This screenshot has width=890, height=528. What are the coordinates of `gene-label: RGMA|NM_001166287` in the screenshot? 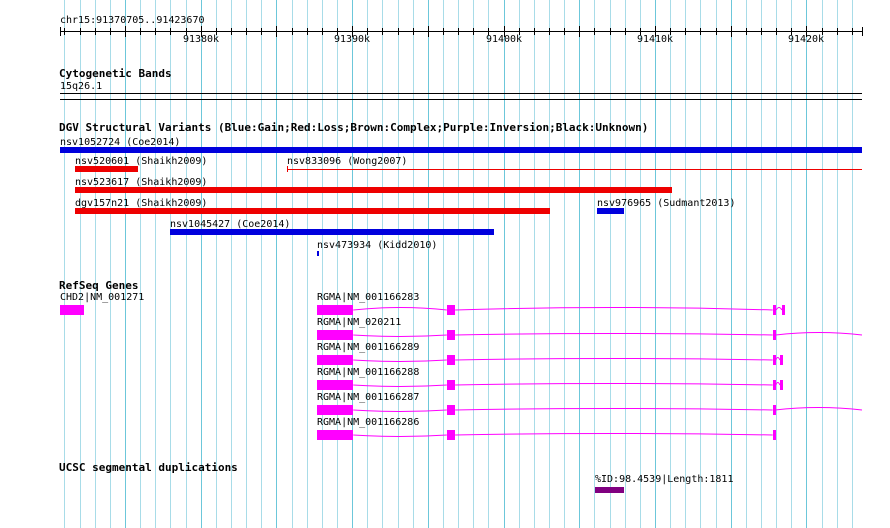 It's located at (368, 397).